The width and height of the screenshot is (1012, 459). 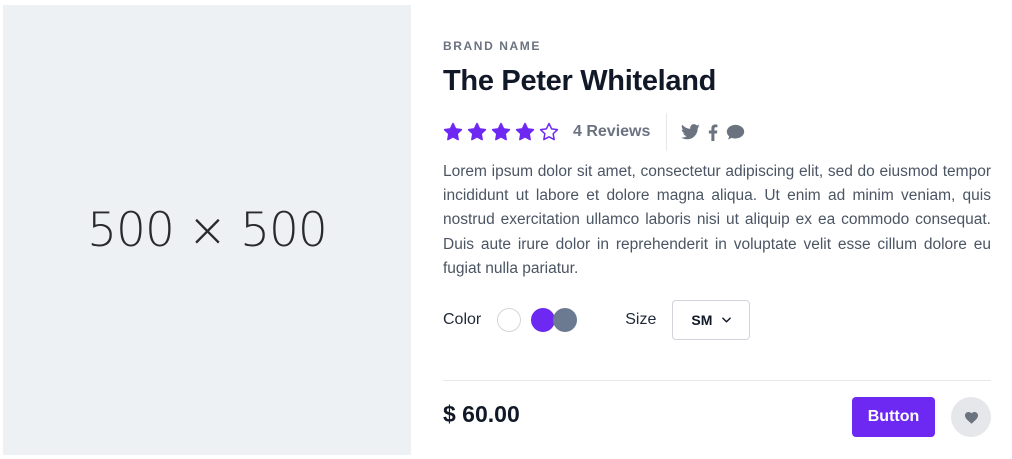 I want to click on star-empty-icon, so click(x=549, y=131).